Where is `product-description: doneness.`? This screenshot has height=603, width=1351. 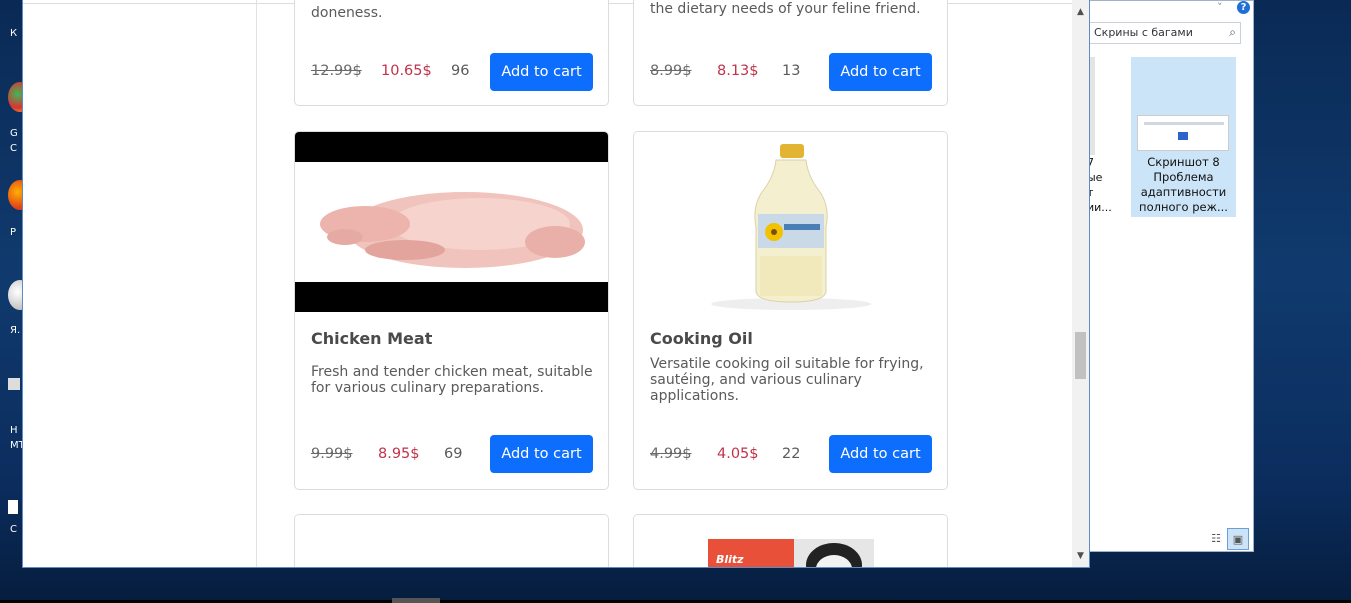
product-description: doneness. is located at coordinates (347, 13).